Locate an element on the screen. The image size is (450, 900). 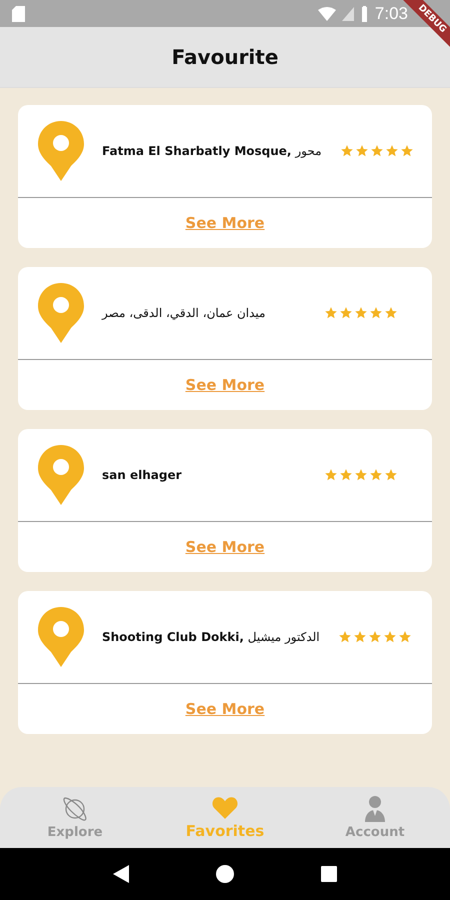
nav-tab: Account is located at coordinates (375, 817).